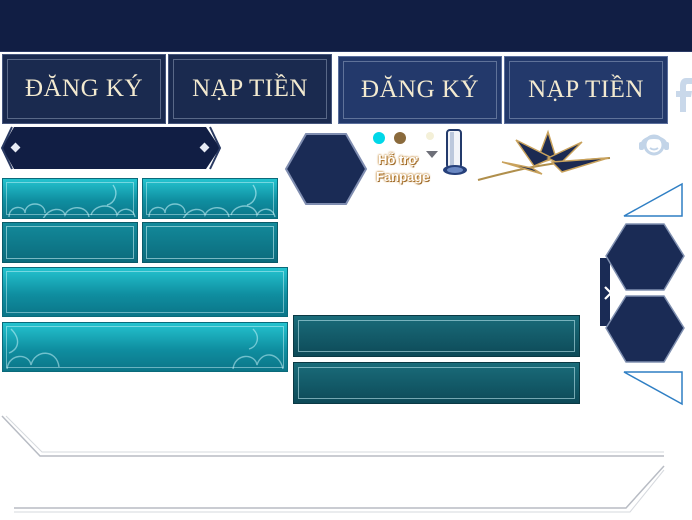 The height and width of the screenshot is (520, 692). What do you see at coordinates (111, 148) in the screenshot?
I see `ornament-title-bar` at bounding box center [111, 148].